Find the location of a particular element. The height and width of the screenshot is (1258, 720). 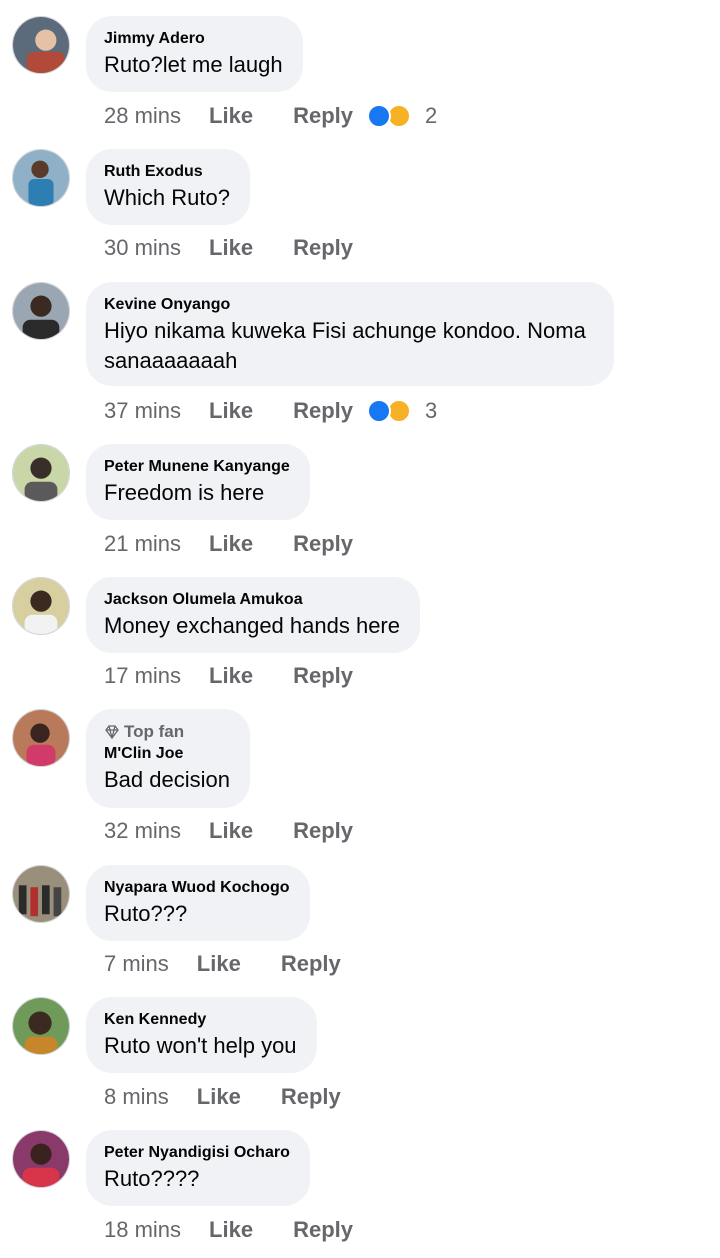

comment-bubble: Ken Kennedy Ruto won't help you is located at coordinates (201, 1035).